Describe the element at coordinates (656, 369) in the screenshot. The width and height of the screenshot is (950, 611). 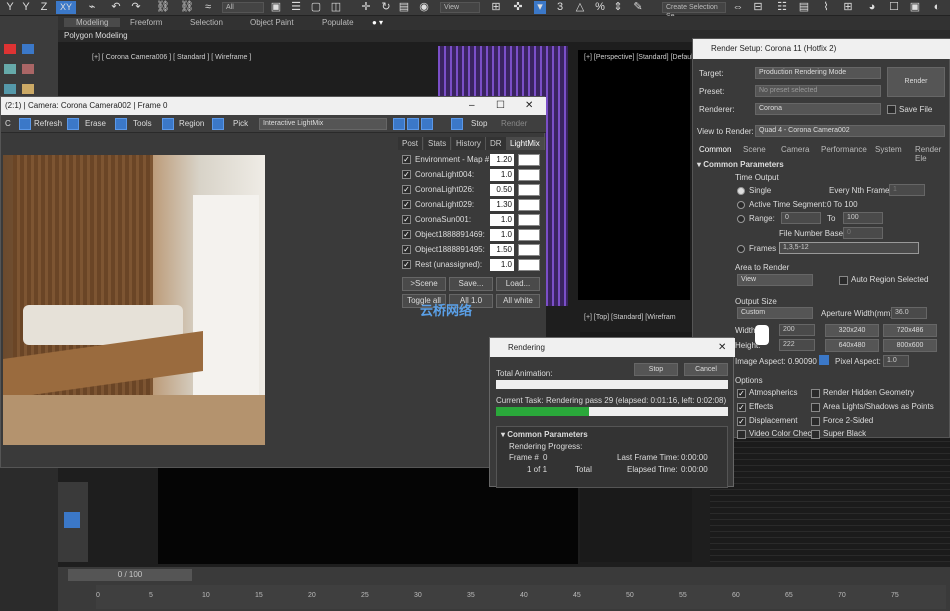
I see `stop-button: Stop` at that location.